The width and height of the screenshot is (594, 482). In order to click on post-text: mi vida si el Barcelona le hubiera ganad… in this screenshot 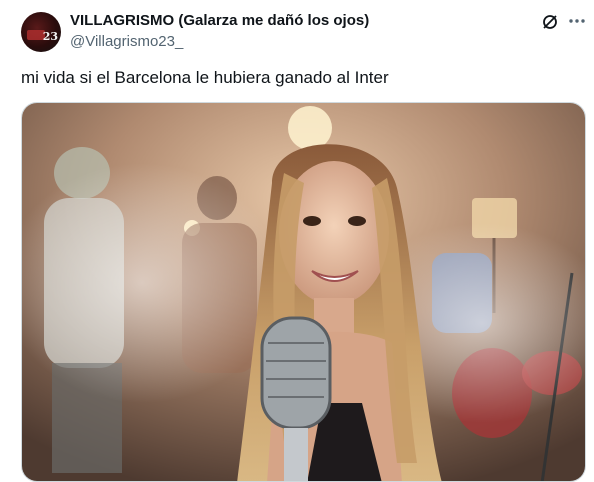, I will do `click(205, 77)`.